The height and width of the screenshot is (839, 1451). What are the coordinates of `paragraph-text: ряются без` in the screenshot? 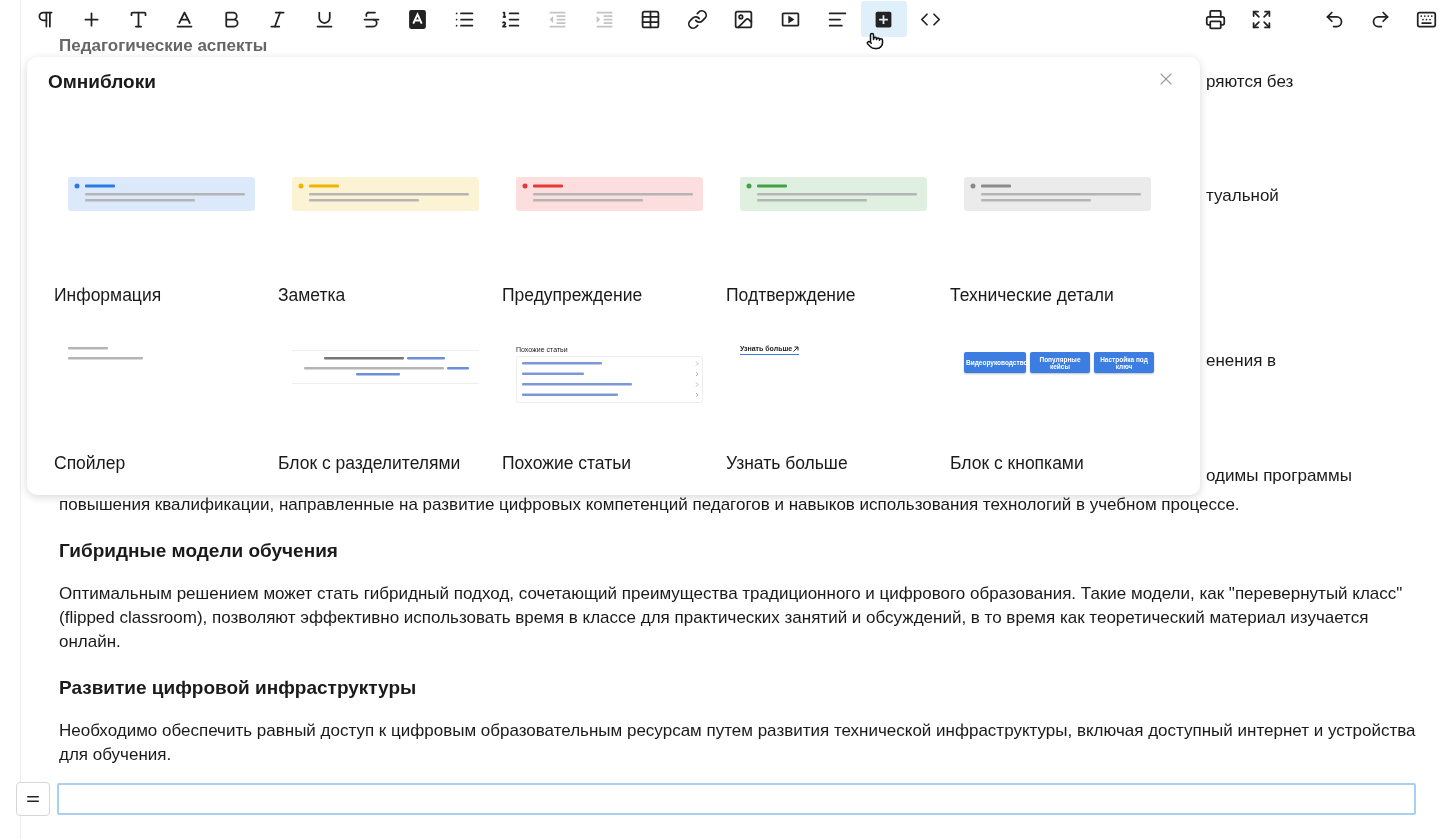 It's located at (1250, 82).